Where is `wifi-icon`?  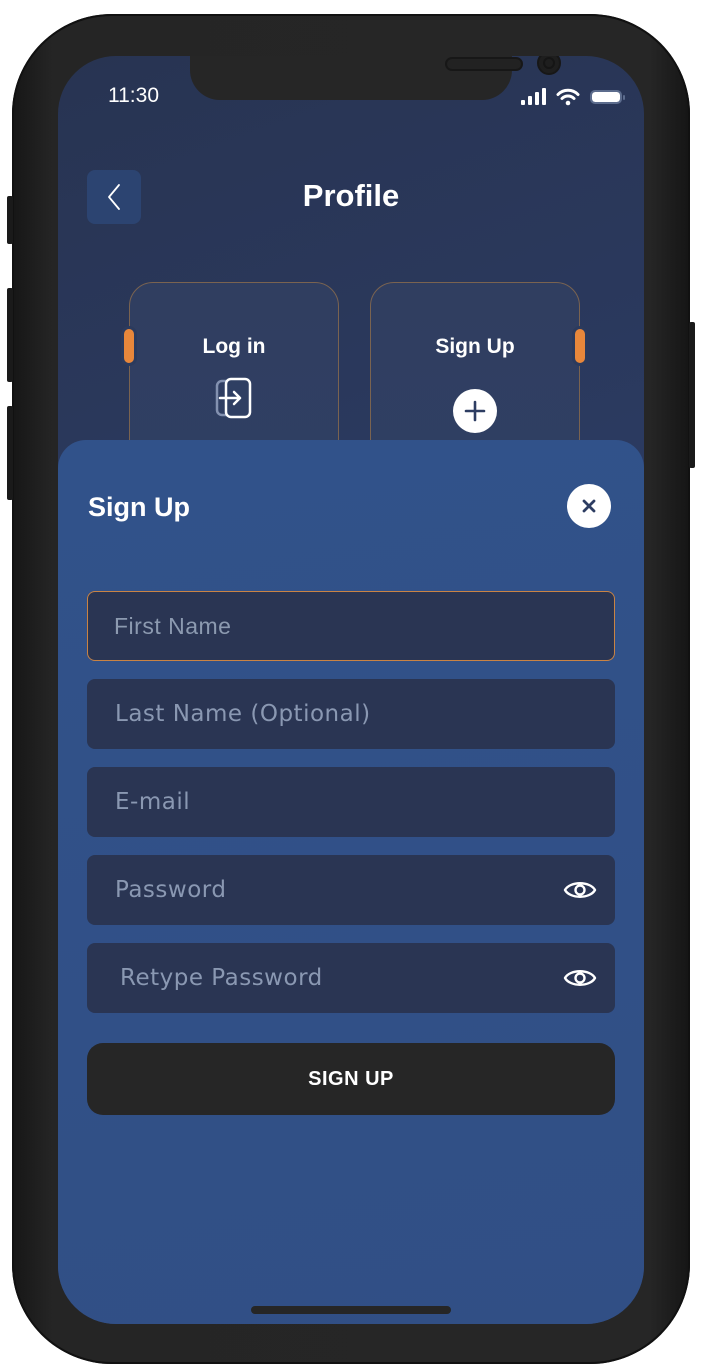
wifi-icon is located at coordinates (568, 97).